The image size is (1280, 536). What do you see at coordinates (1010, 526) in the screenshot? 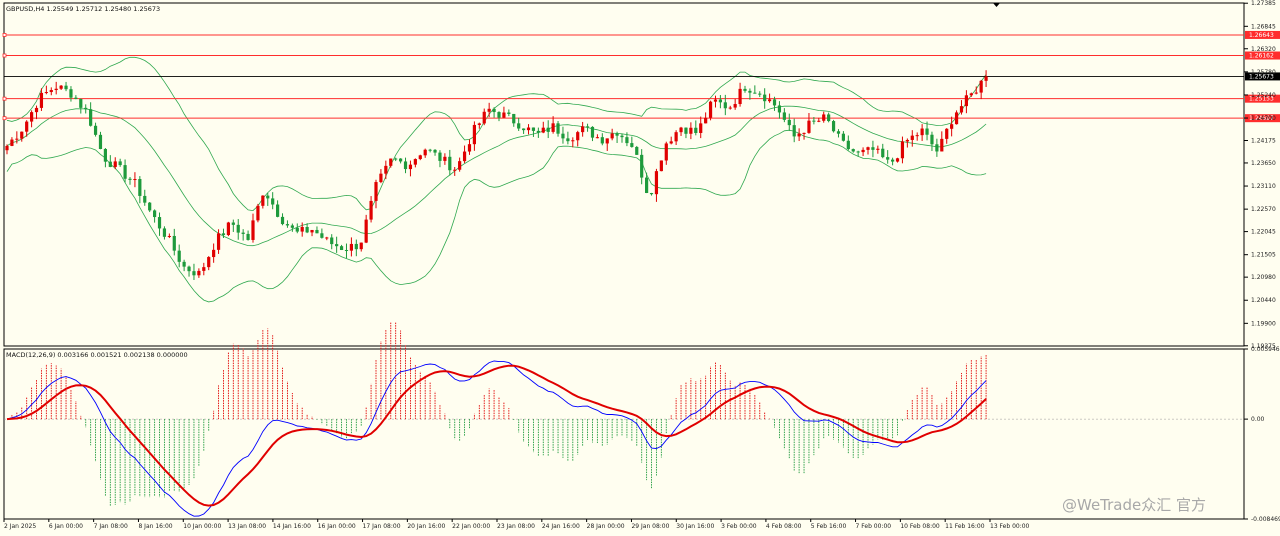
I see `time-tick-label: 13 Feb 00:00` at bounding box center [1010, 526].